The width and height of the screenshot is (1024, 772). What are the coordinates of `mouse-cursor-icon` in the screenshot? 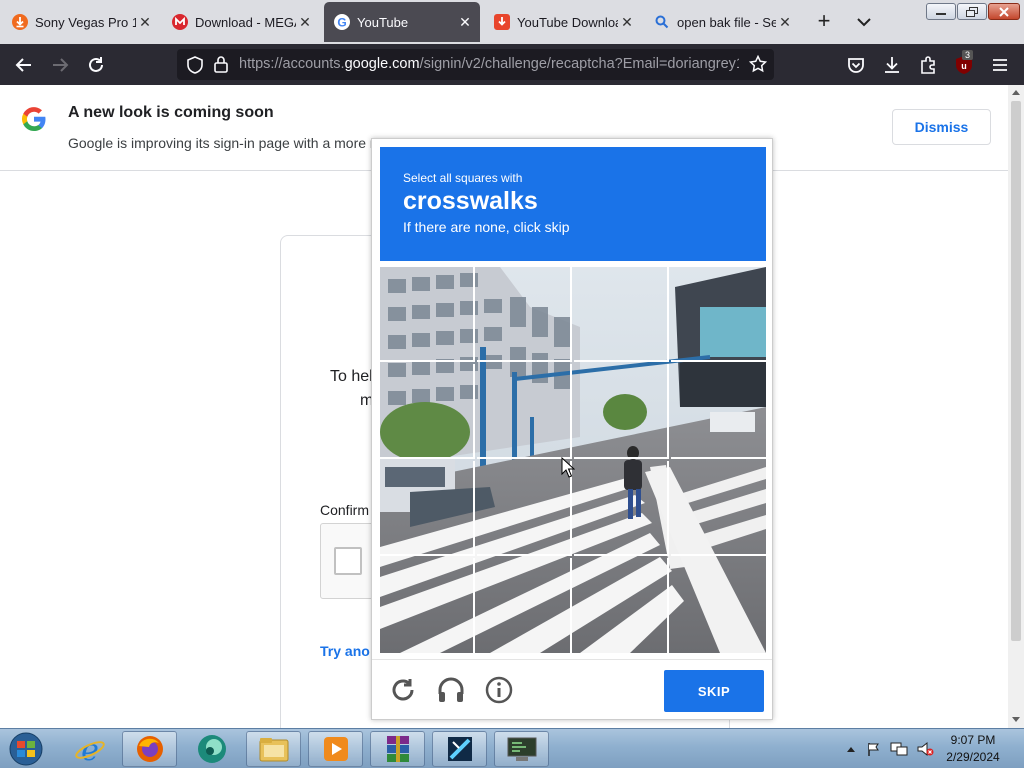 It's located at (568, 467).